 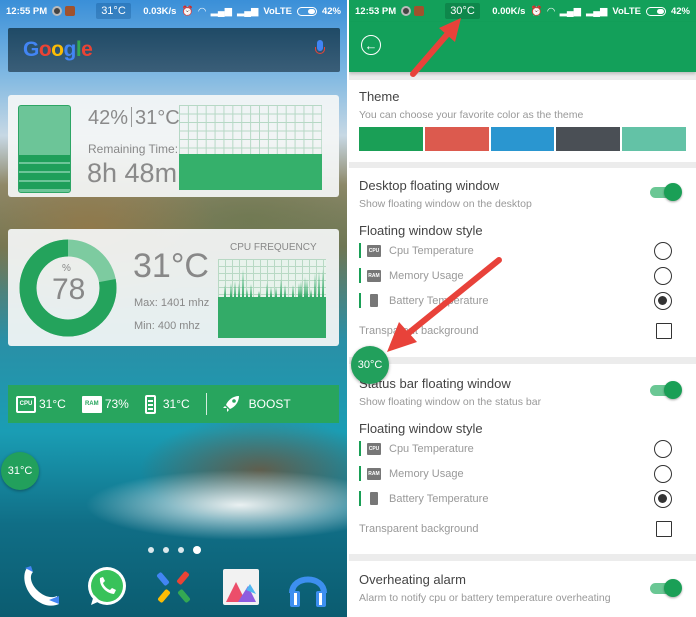 I want to click on theme-swatches, so click(x=522, y=139).